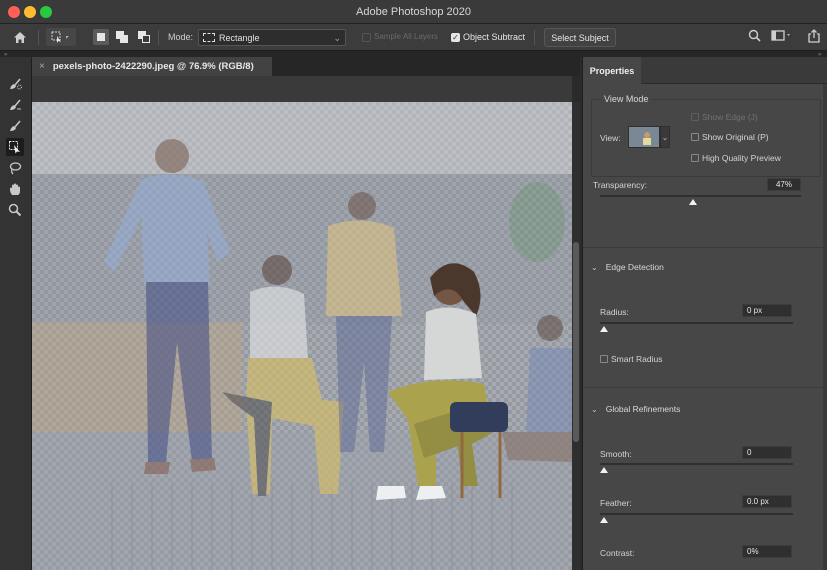  I want to click on radius-label: Radius:, so click(614, 312).